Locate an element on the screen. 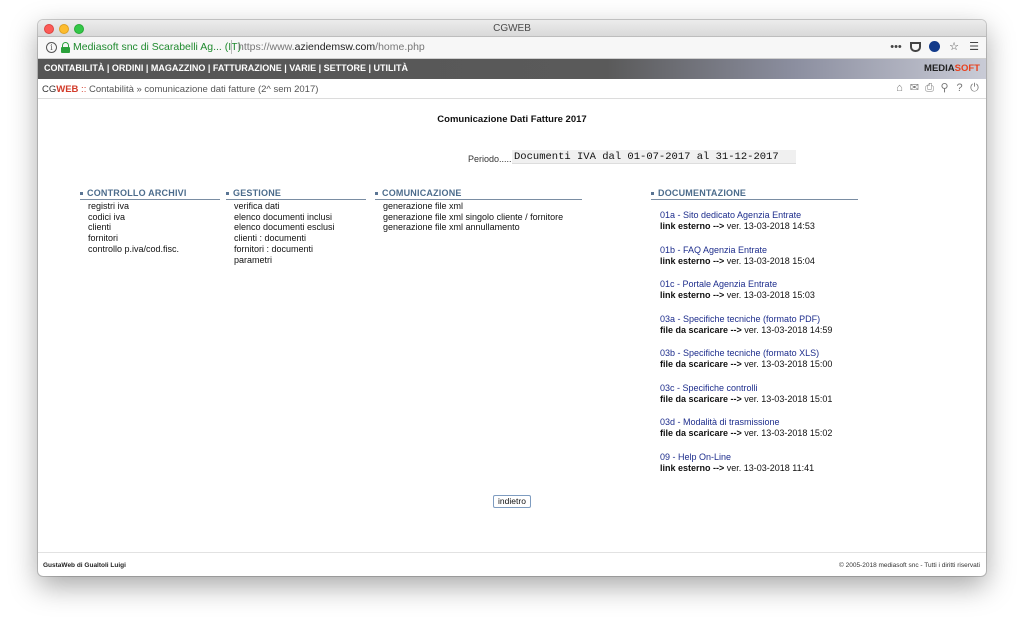 The image size is (1024, 629). url-path: /home.php is located at coordinates (400, 47).